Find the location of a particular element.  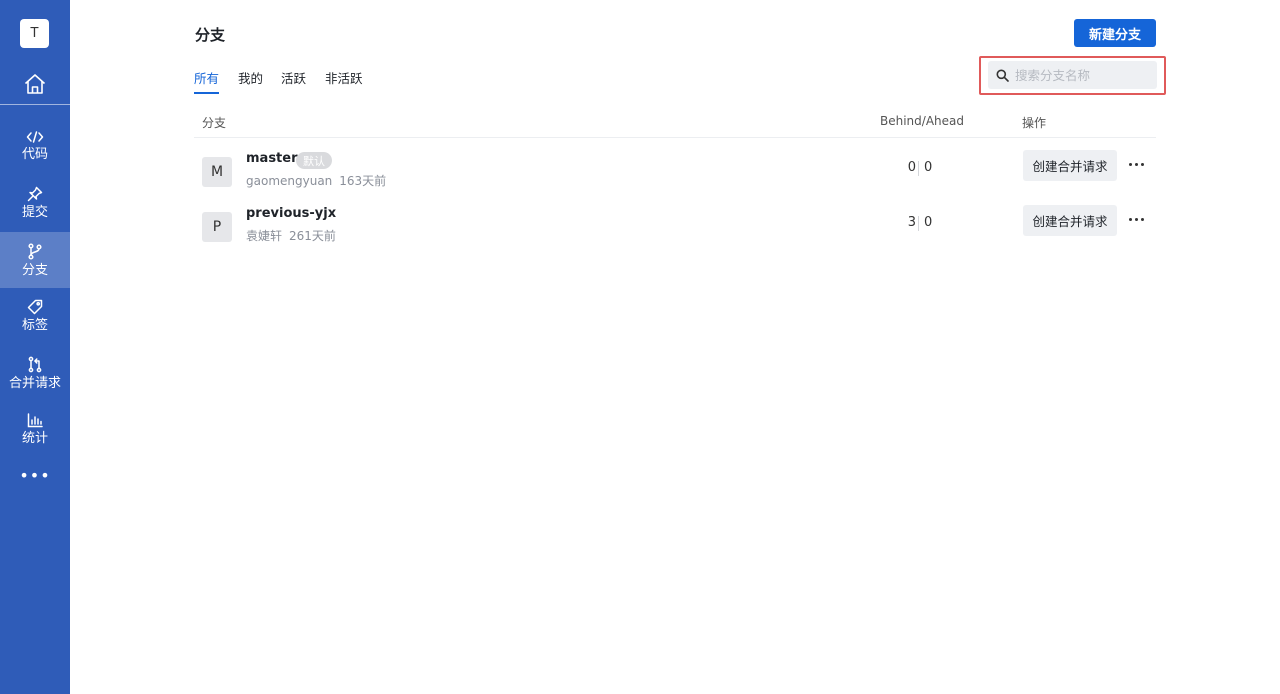

search-input is located at coordinates (1080, 75).